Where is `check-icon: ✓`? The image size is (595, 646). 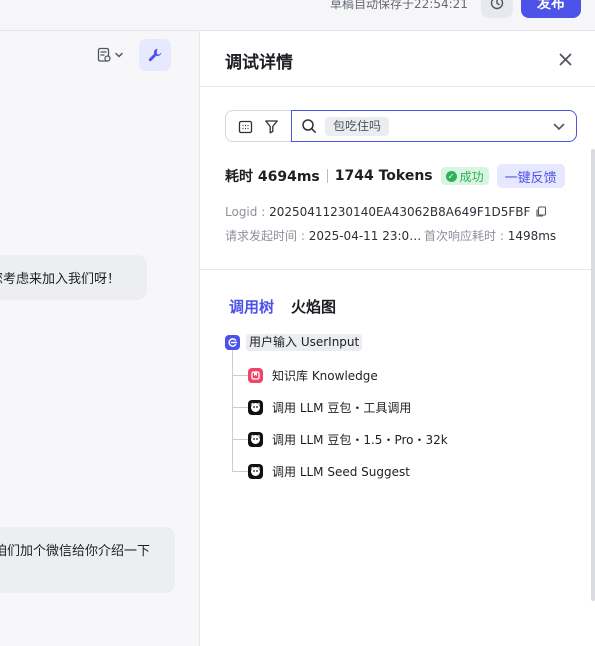
check-icon: ✓ is located at coordinates (451, 176).